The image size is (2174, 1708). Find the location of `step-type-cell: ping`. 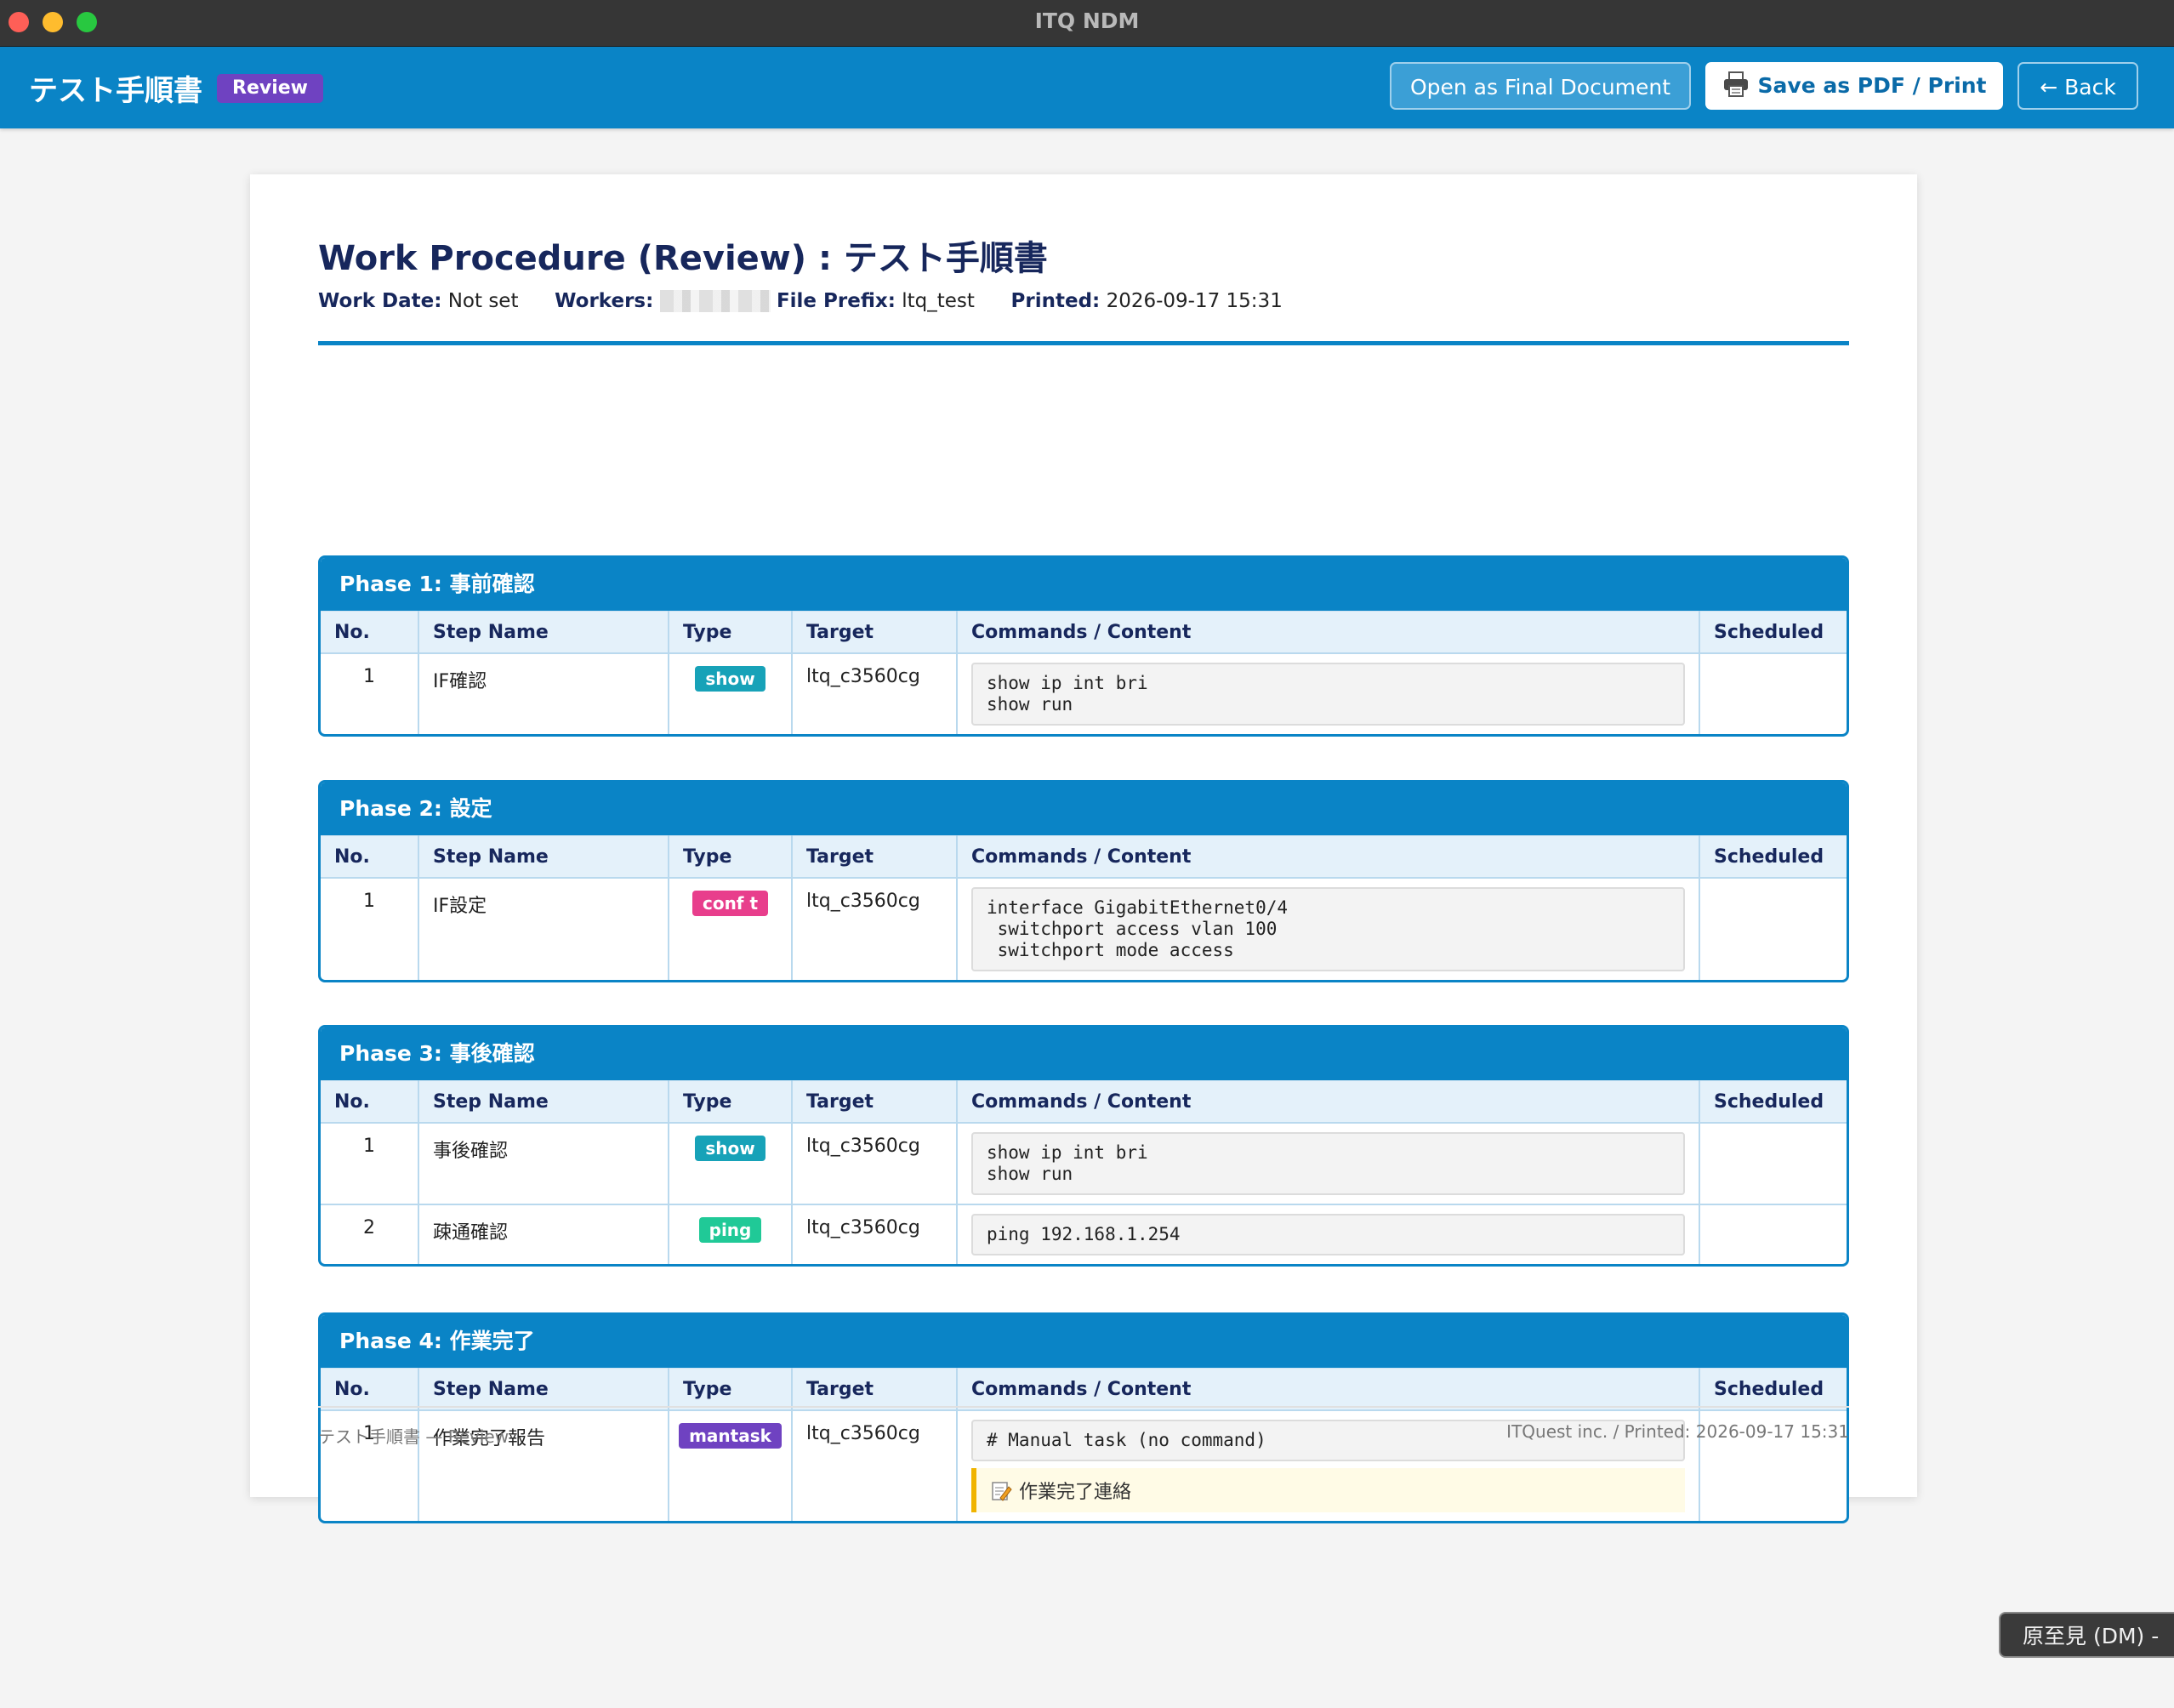

step-type-cell: ping is located at coordinates (731, 1234).